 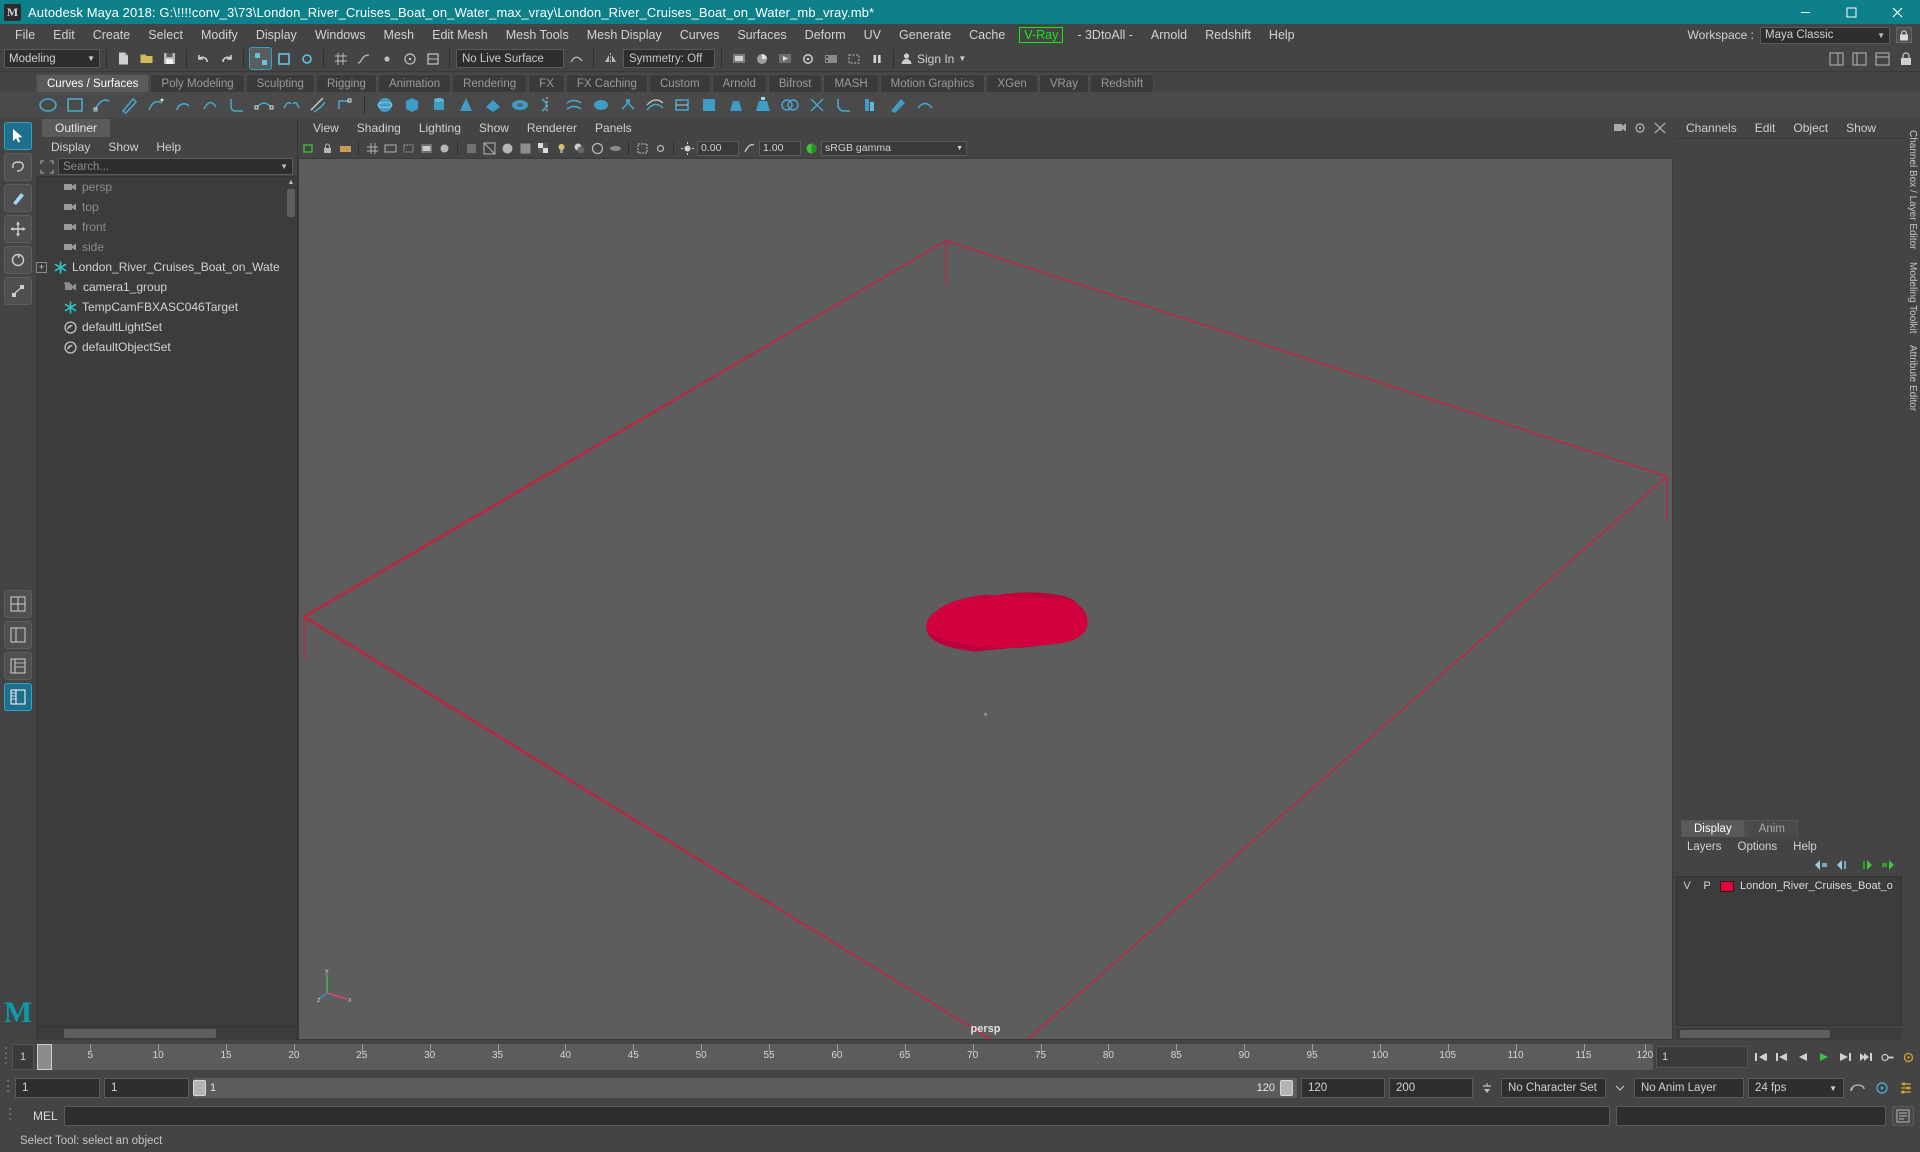 I want to click on extrude-icon, so click(x=627, y=105).